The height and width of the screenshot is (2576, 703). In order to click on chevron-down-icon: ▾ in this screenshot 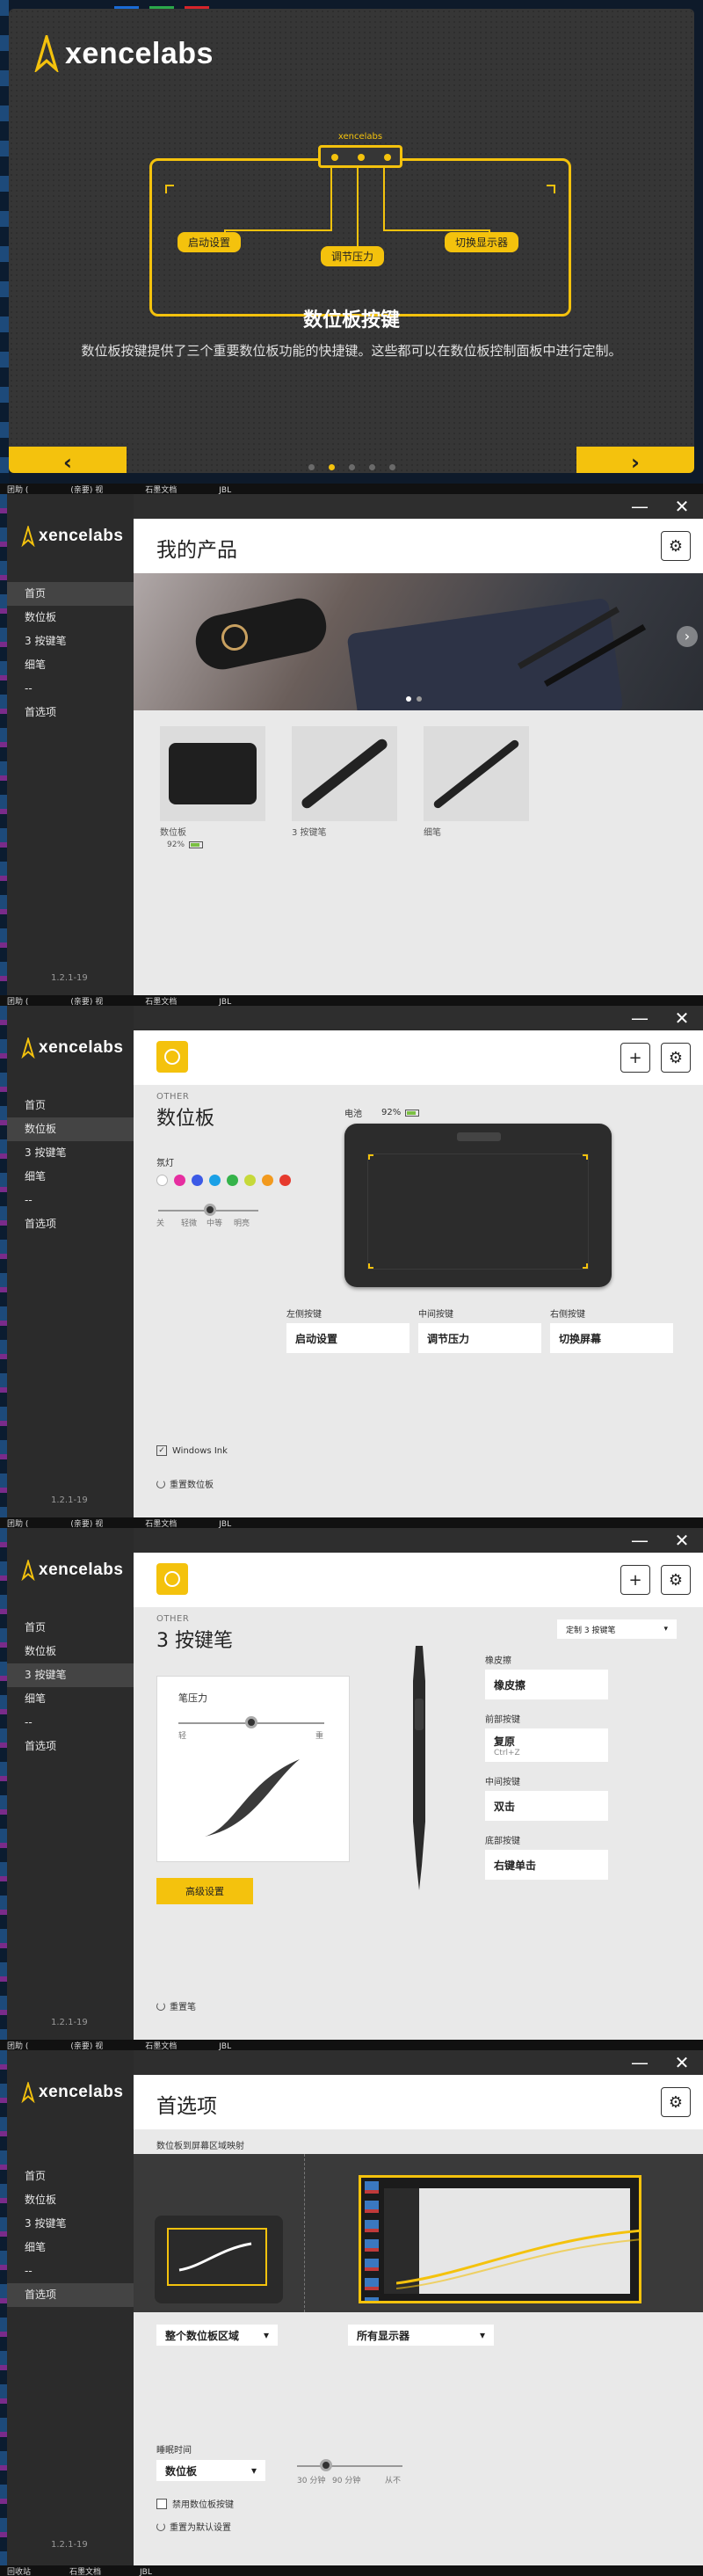, I will do `click(266, 2335)`.